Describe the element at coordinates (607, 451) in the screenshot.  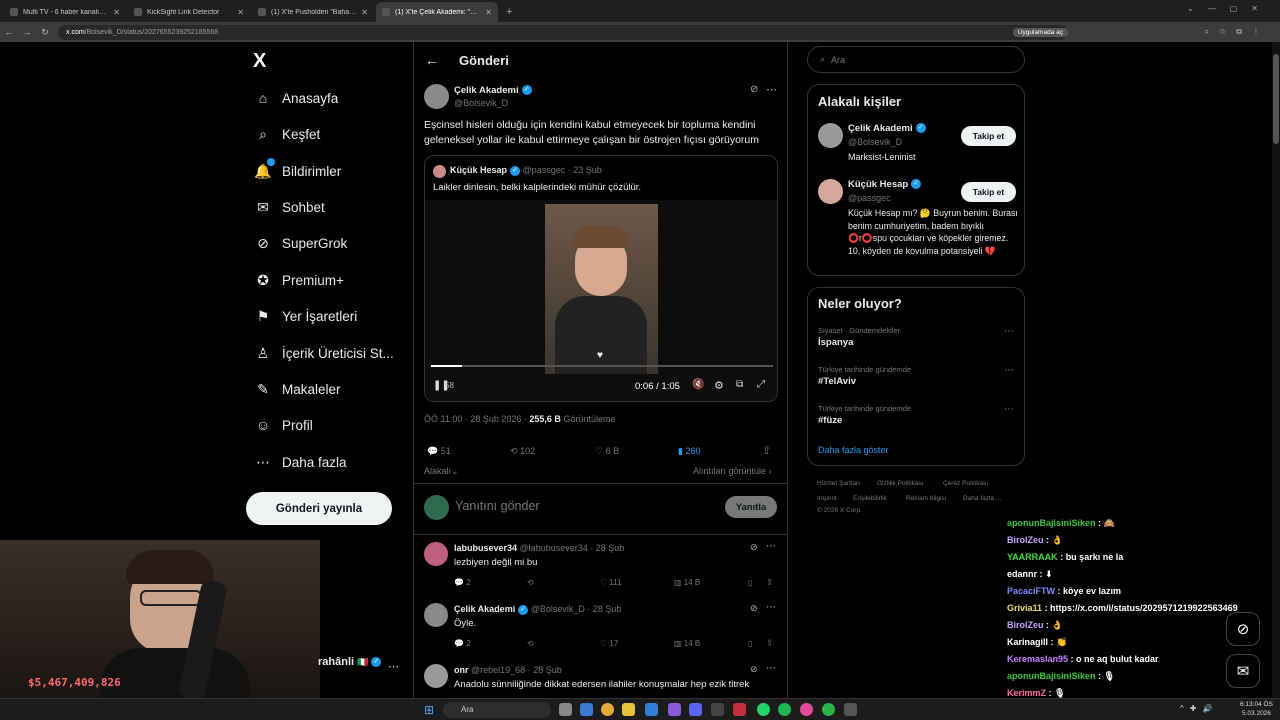
I see `like-action: ♡ 6 B` at that location.